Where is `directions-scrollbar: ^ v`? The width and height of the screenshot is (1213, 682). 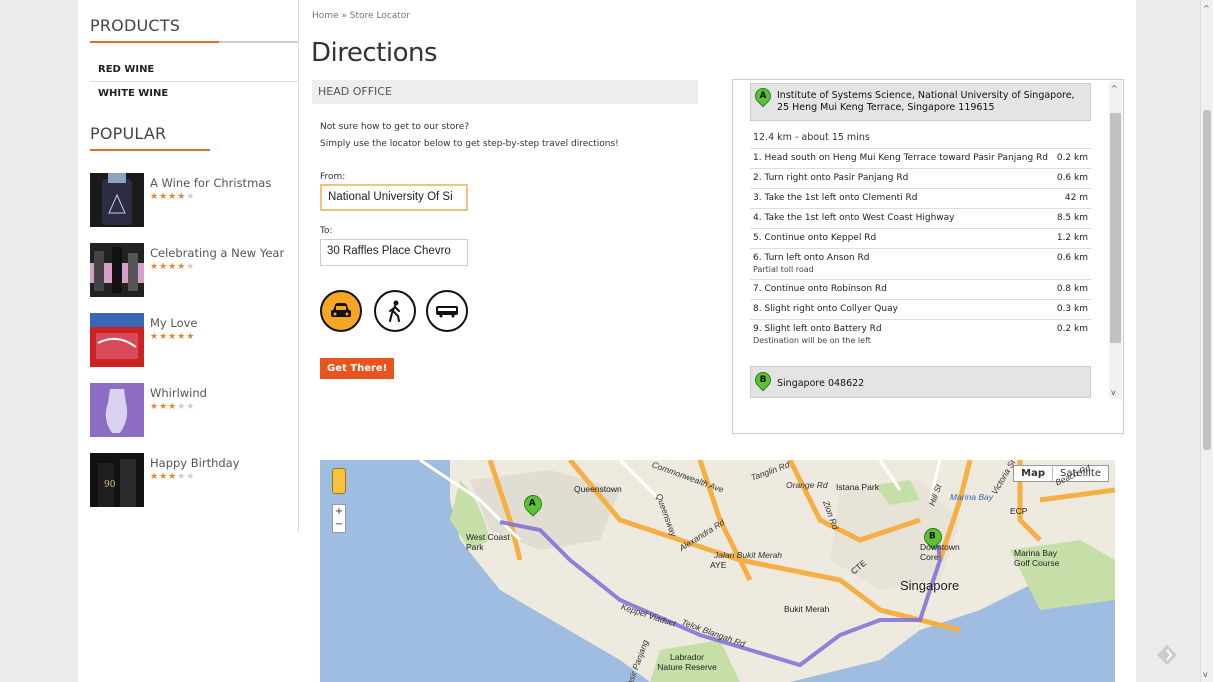
directions-scrollbar: ^ v is located at coordinates (1115, 240).